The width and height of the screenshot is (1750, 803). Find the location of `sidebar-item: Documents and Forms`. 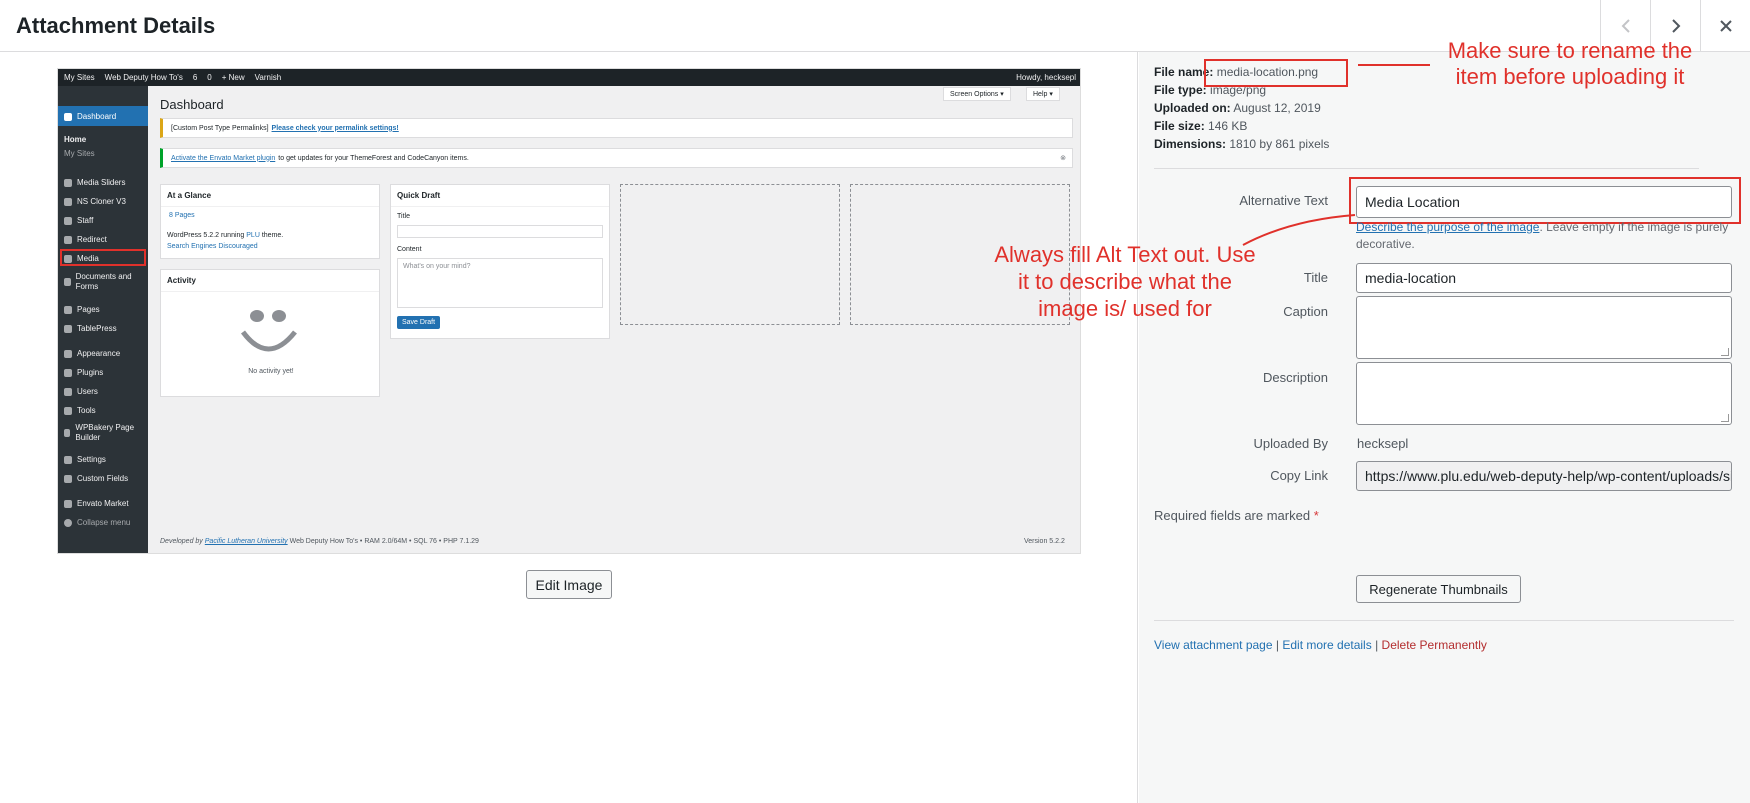

sidebar-item: Documents and Forms is located at coordinates (103, 282).